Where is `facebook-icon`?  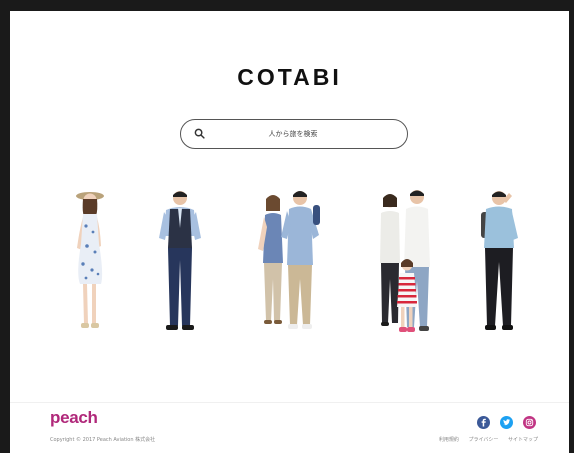 facebook-icon is located at coordinates (483, 422).